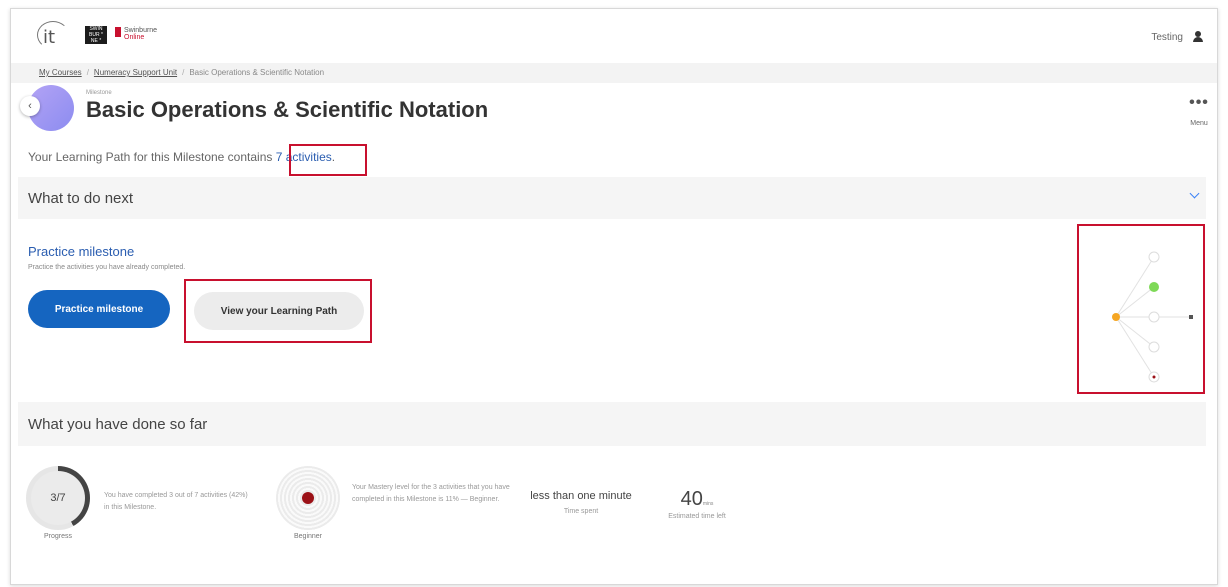  I want to click on breadcrumb-my-courses: My Courses, so click(60, 72).